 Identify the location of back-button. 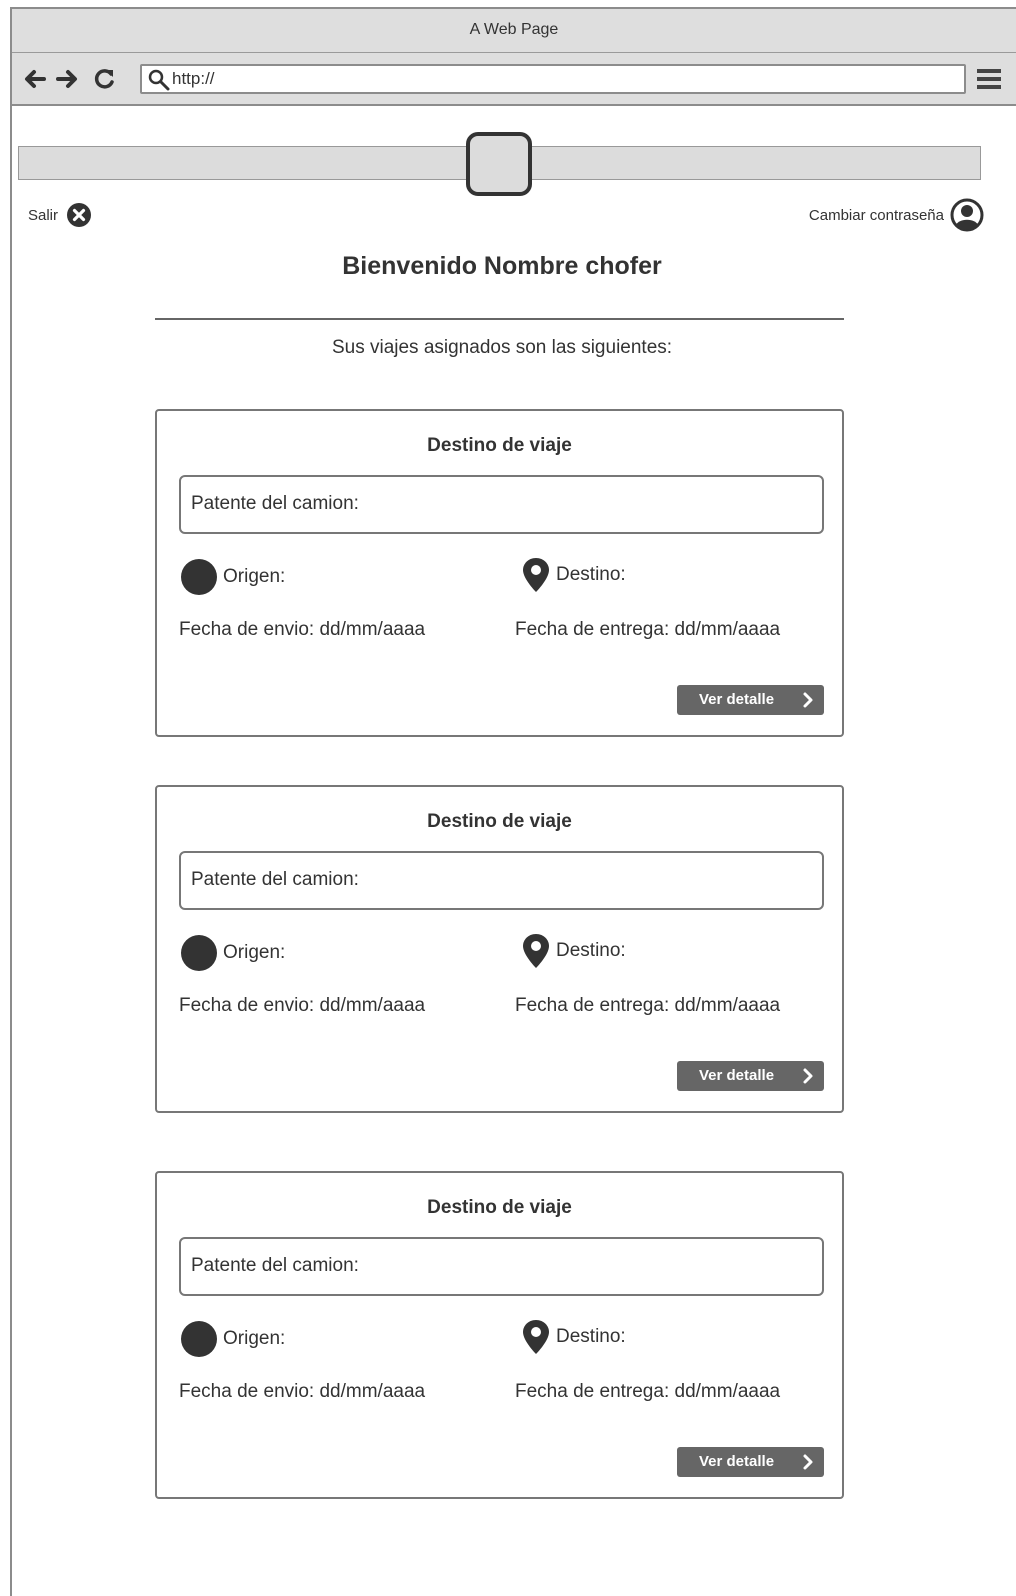
(35, 79).